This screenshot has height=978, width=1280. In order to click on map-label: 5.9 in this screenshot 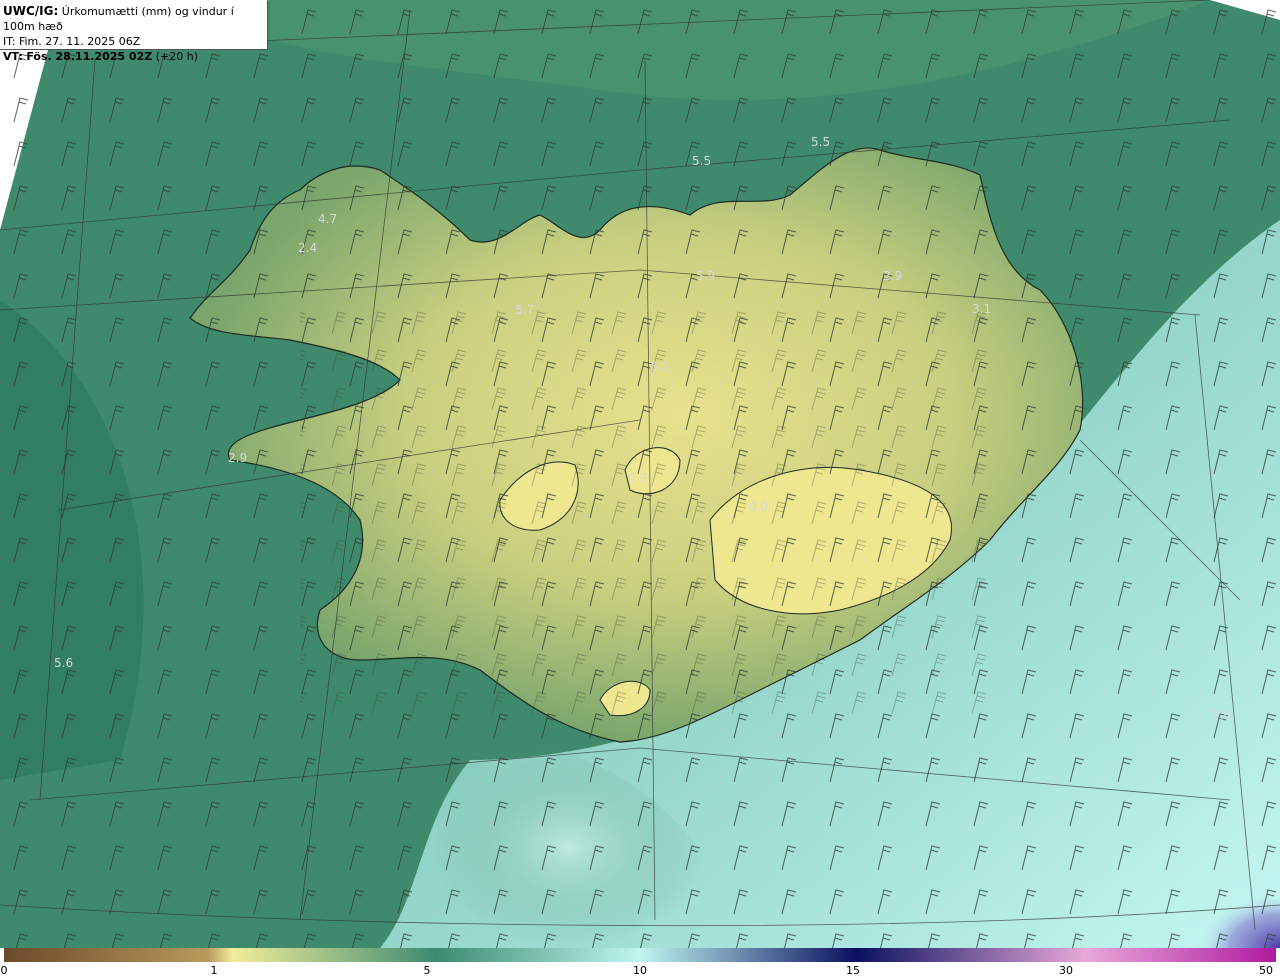, I will do `click(705, 276)`.